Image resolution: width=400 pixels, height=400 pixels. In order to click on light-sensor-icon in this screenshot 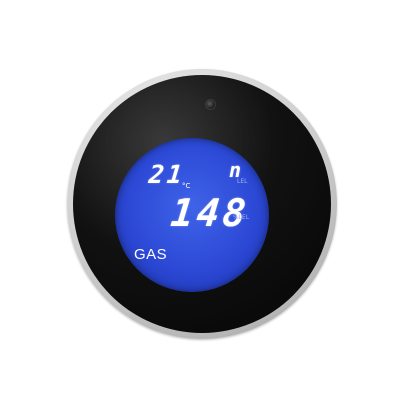, I will do `click(210, 104)`.